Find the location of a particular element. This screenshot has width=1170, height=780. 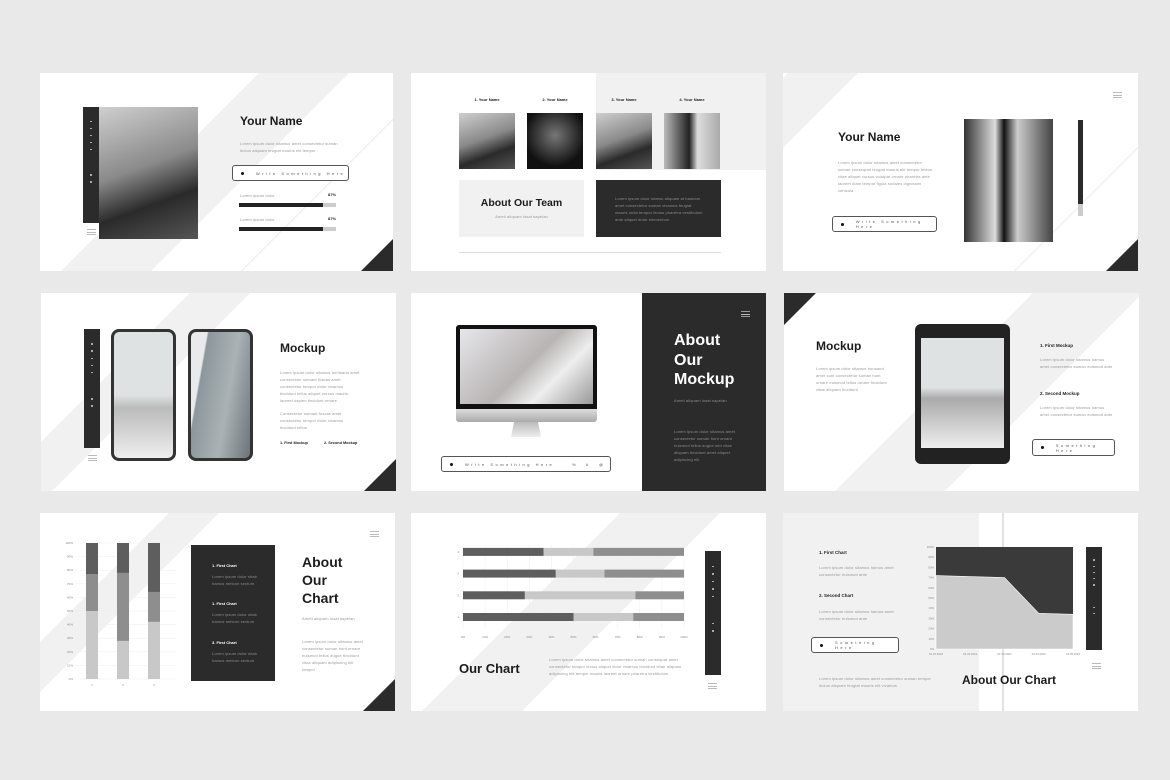

chart-item-title: 2. Second Chart is located at coordinates (836, 595).